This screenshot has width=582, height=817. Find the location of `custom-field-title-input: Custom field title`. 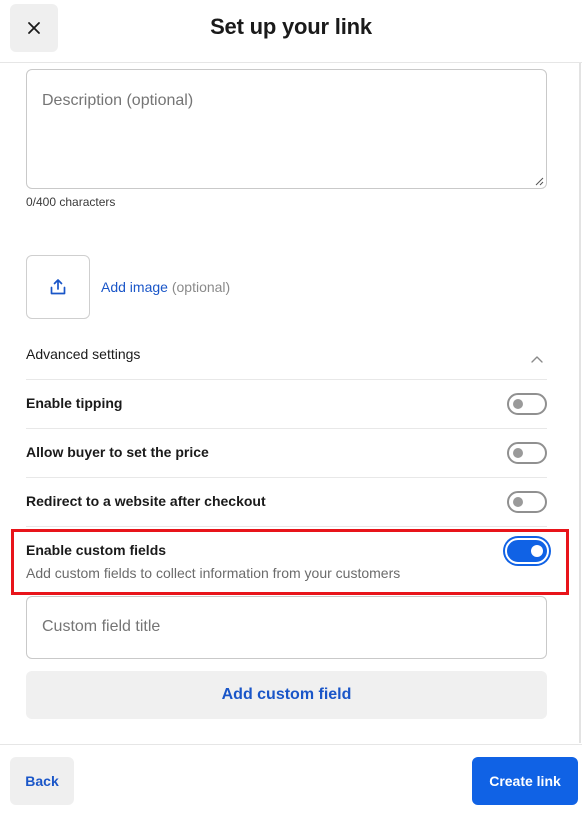

custom-field-title-input: Custom field title is located at coordinates (286, 627).